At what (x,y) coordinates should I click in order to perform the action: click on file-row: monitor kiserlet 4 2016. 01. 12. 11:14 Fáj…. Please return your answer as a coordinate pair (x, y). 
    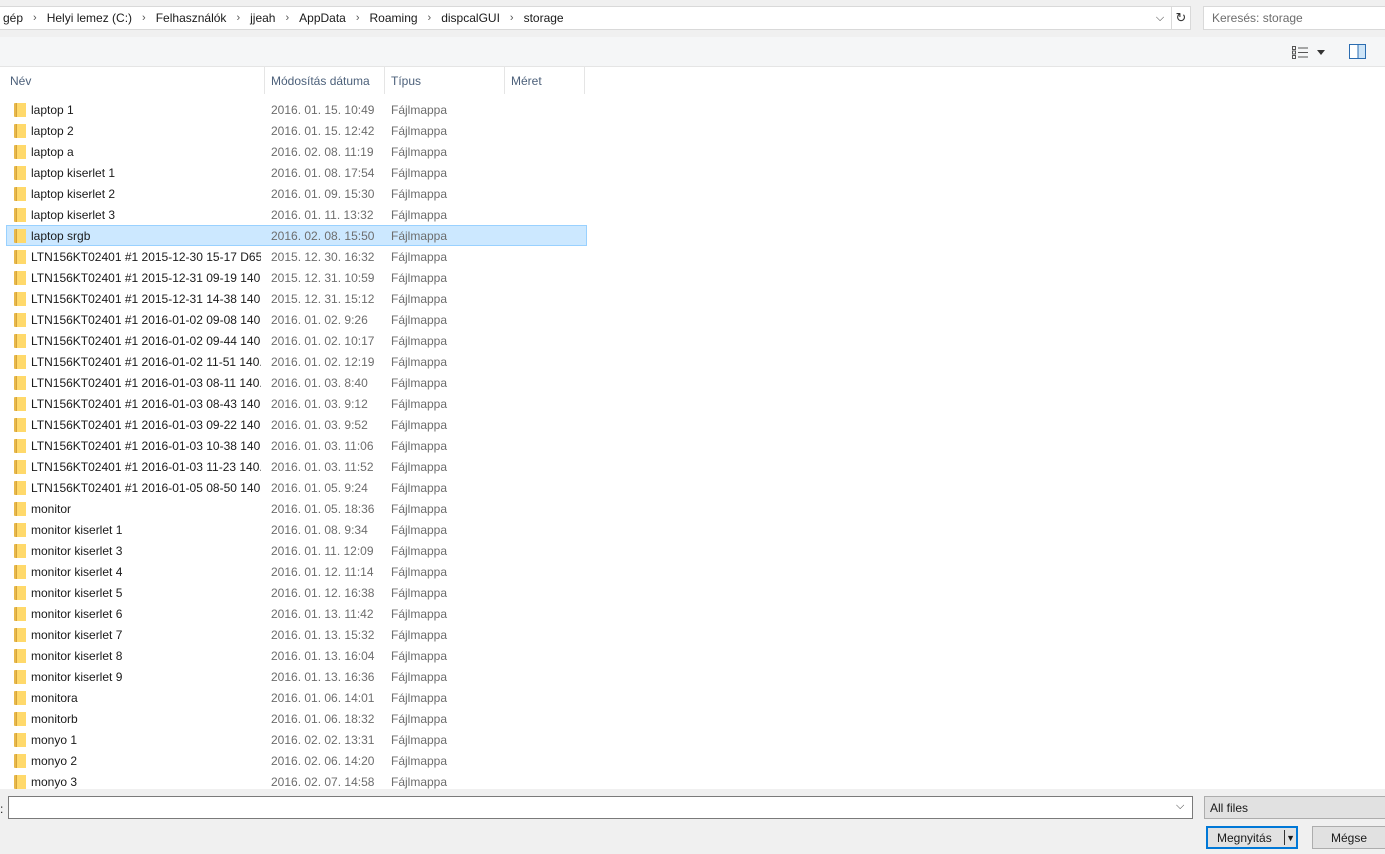
    Looking at the image, I should click on (296, 571).